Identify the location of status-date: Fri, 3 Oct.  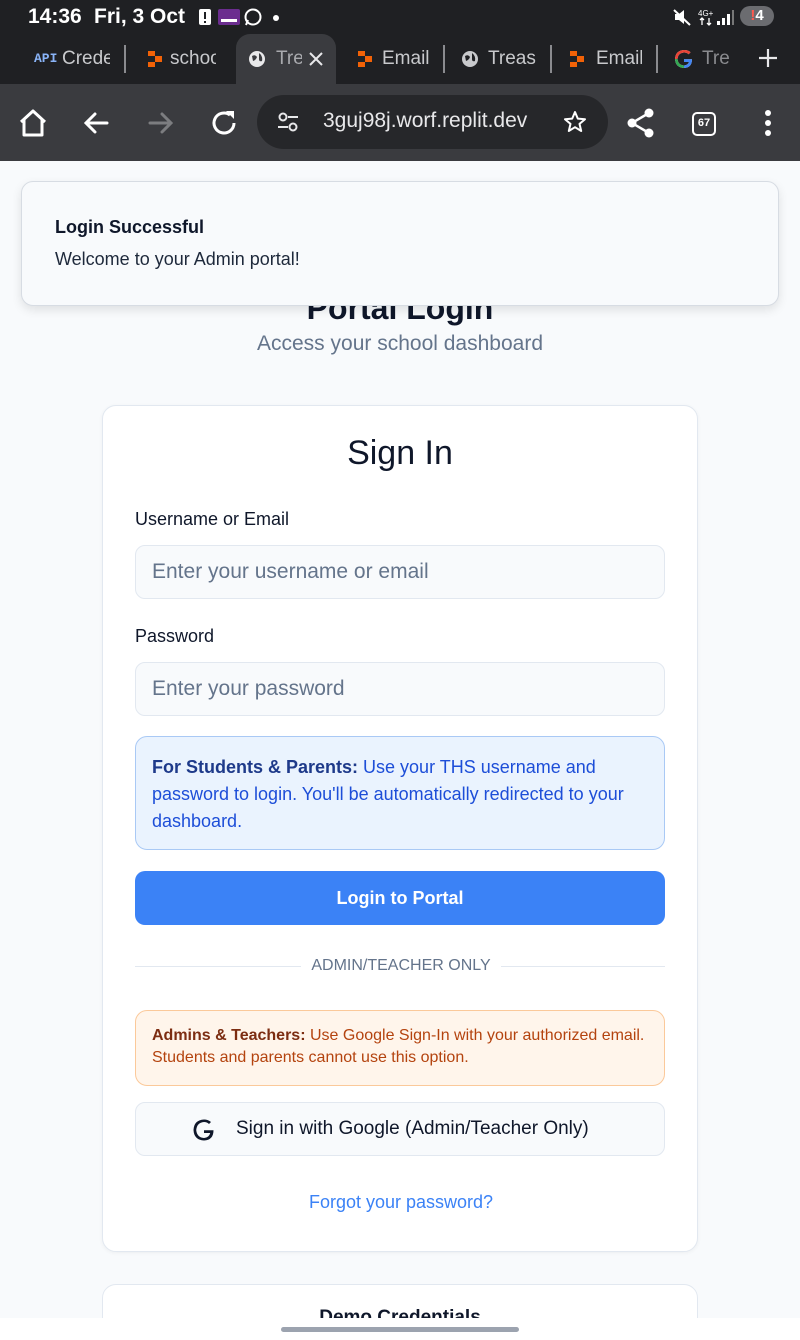
(140, 16).